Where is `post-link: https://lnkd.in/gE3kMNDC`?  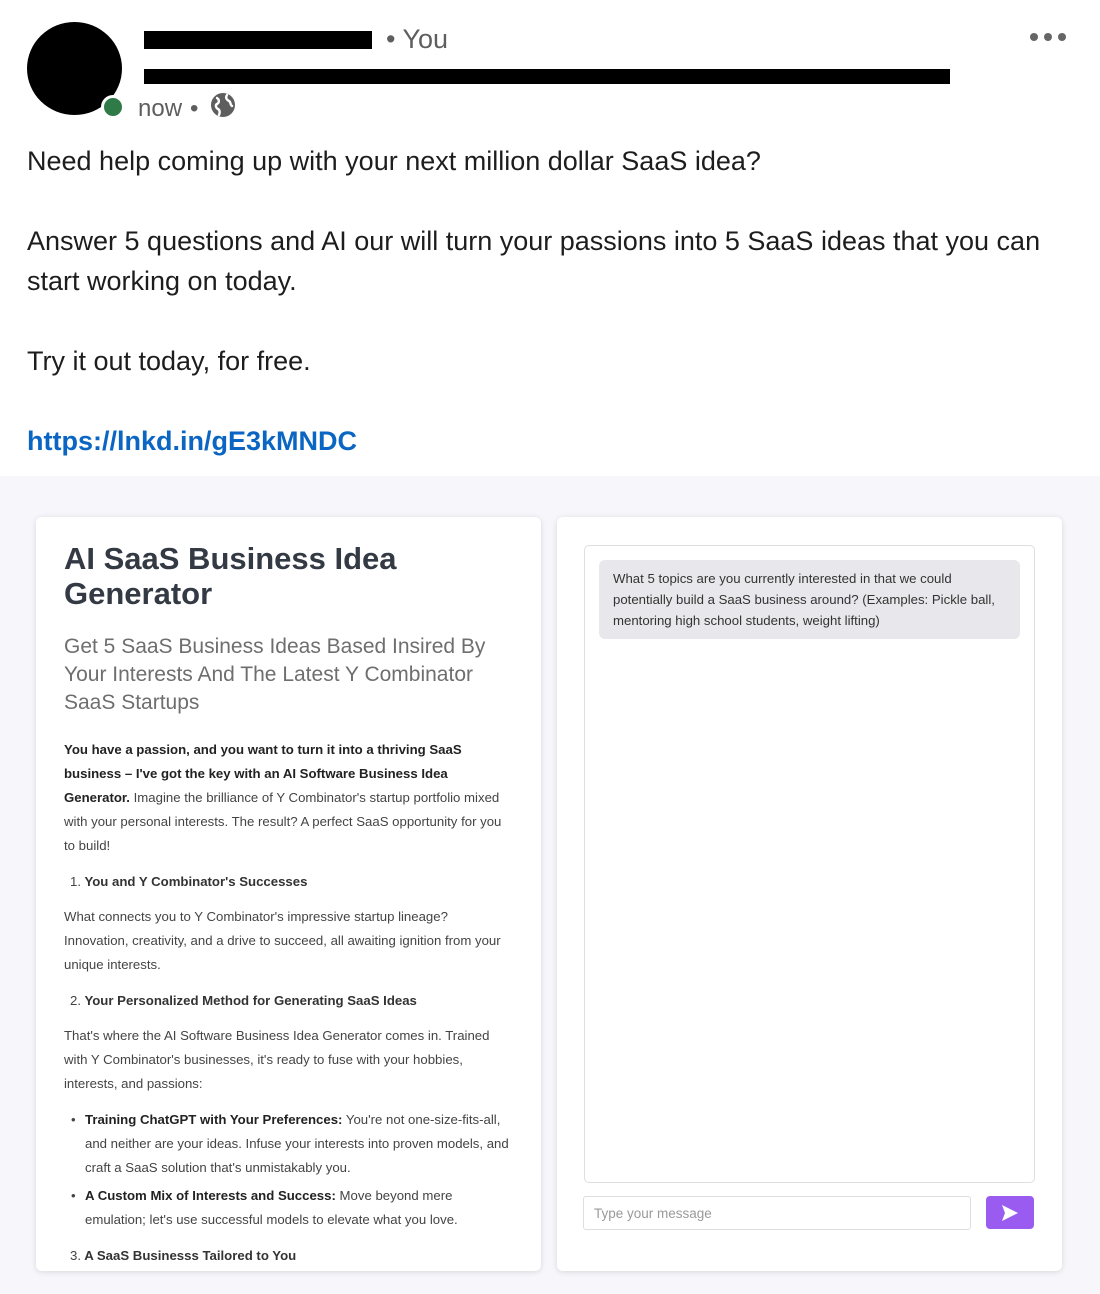 post-link: https://lnkd.in/gE3kMNDC is located at coordinates (192, 441).